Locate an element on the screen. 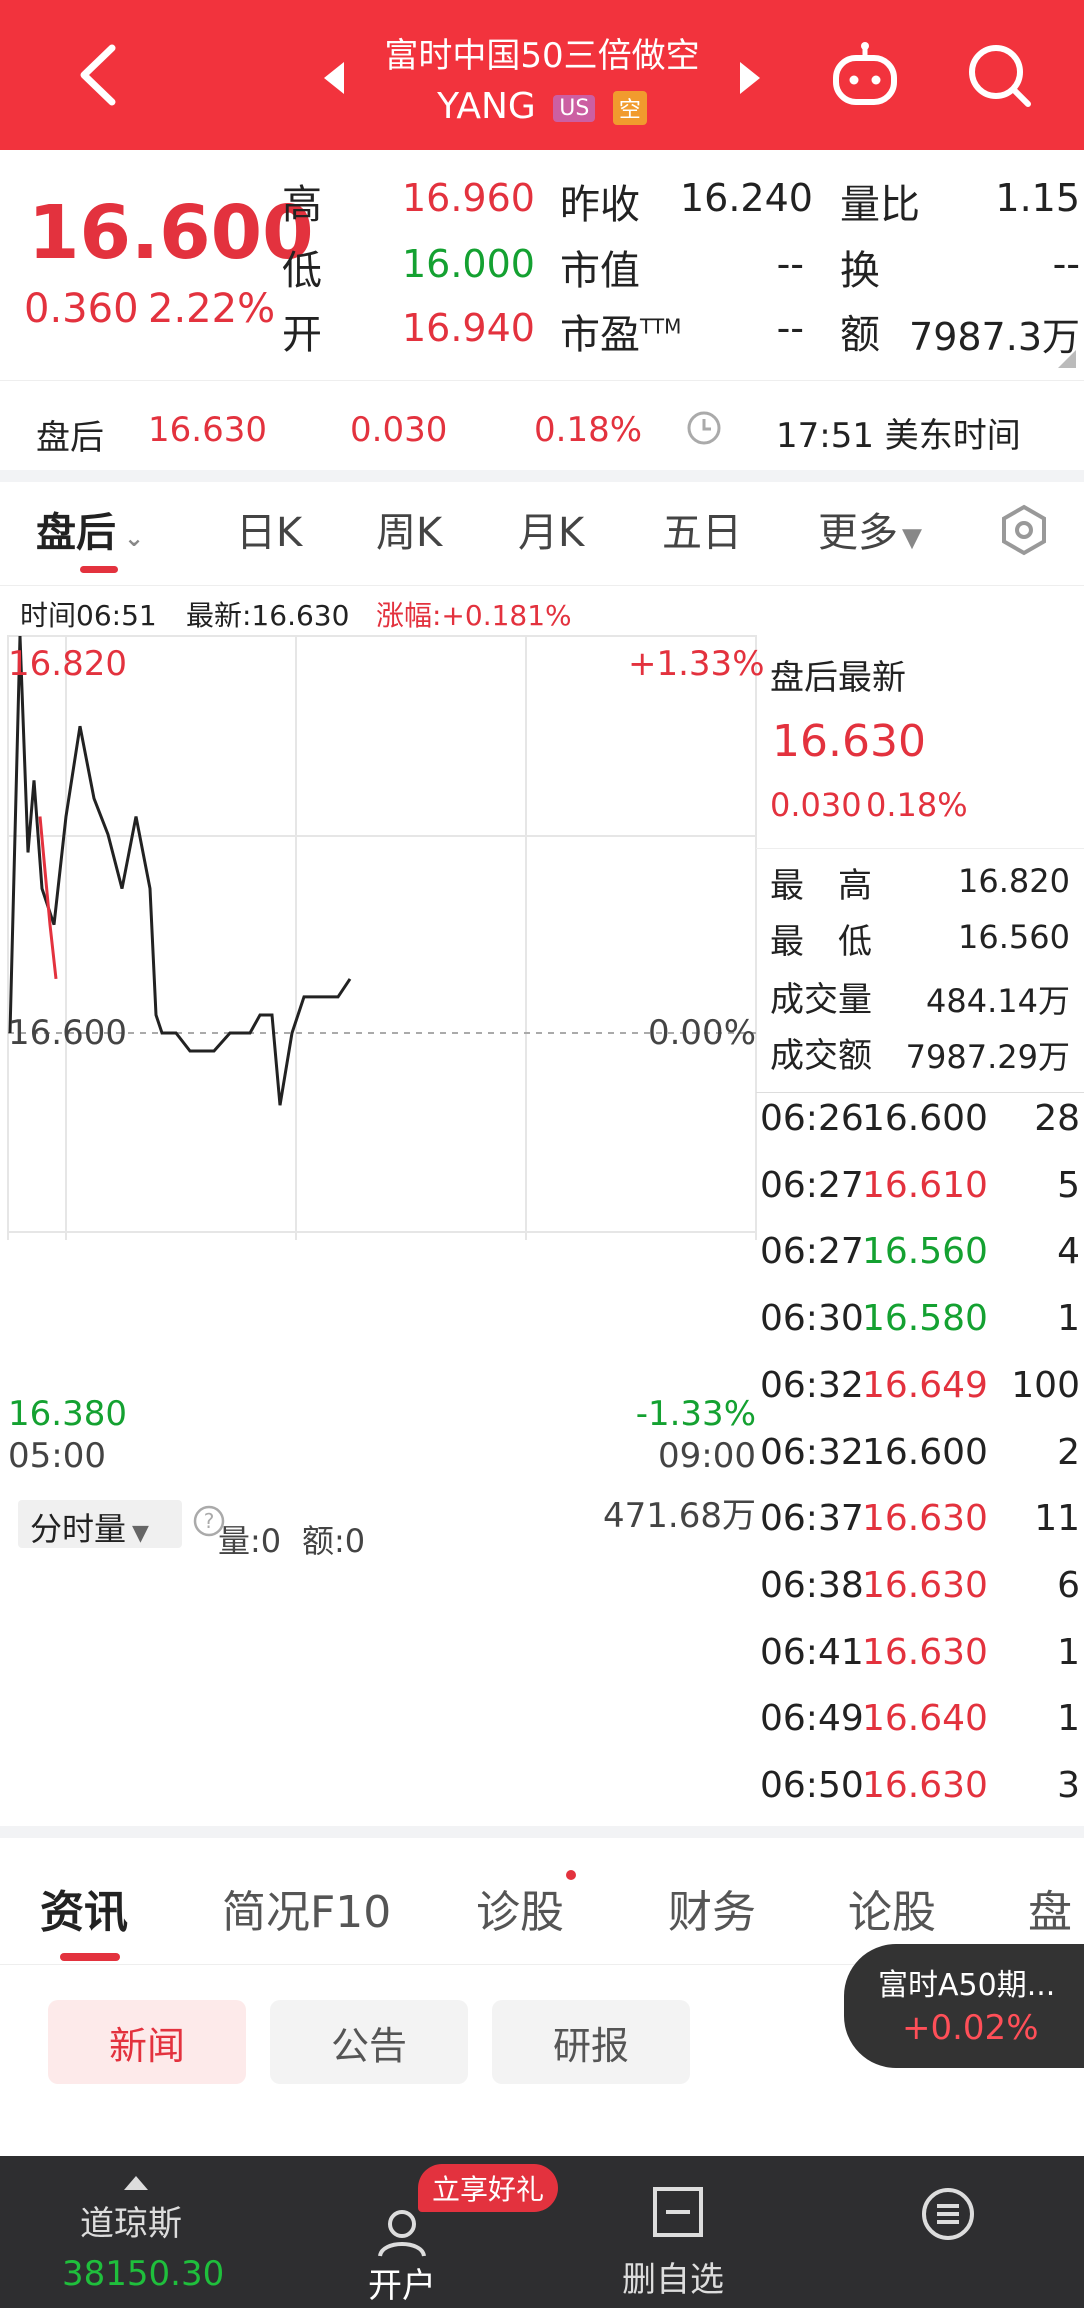 The height and width of the screenshot is (2308, 1084). robot-assistant-icon is located at coordinates (865, 77).